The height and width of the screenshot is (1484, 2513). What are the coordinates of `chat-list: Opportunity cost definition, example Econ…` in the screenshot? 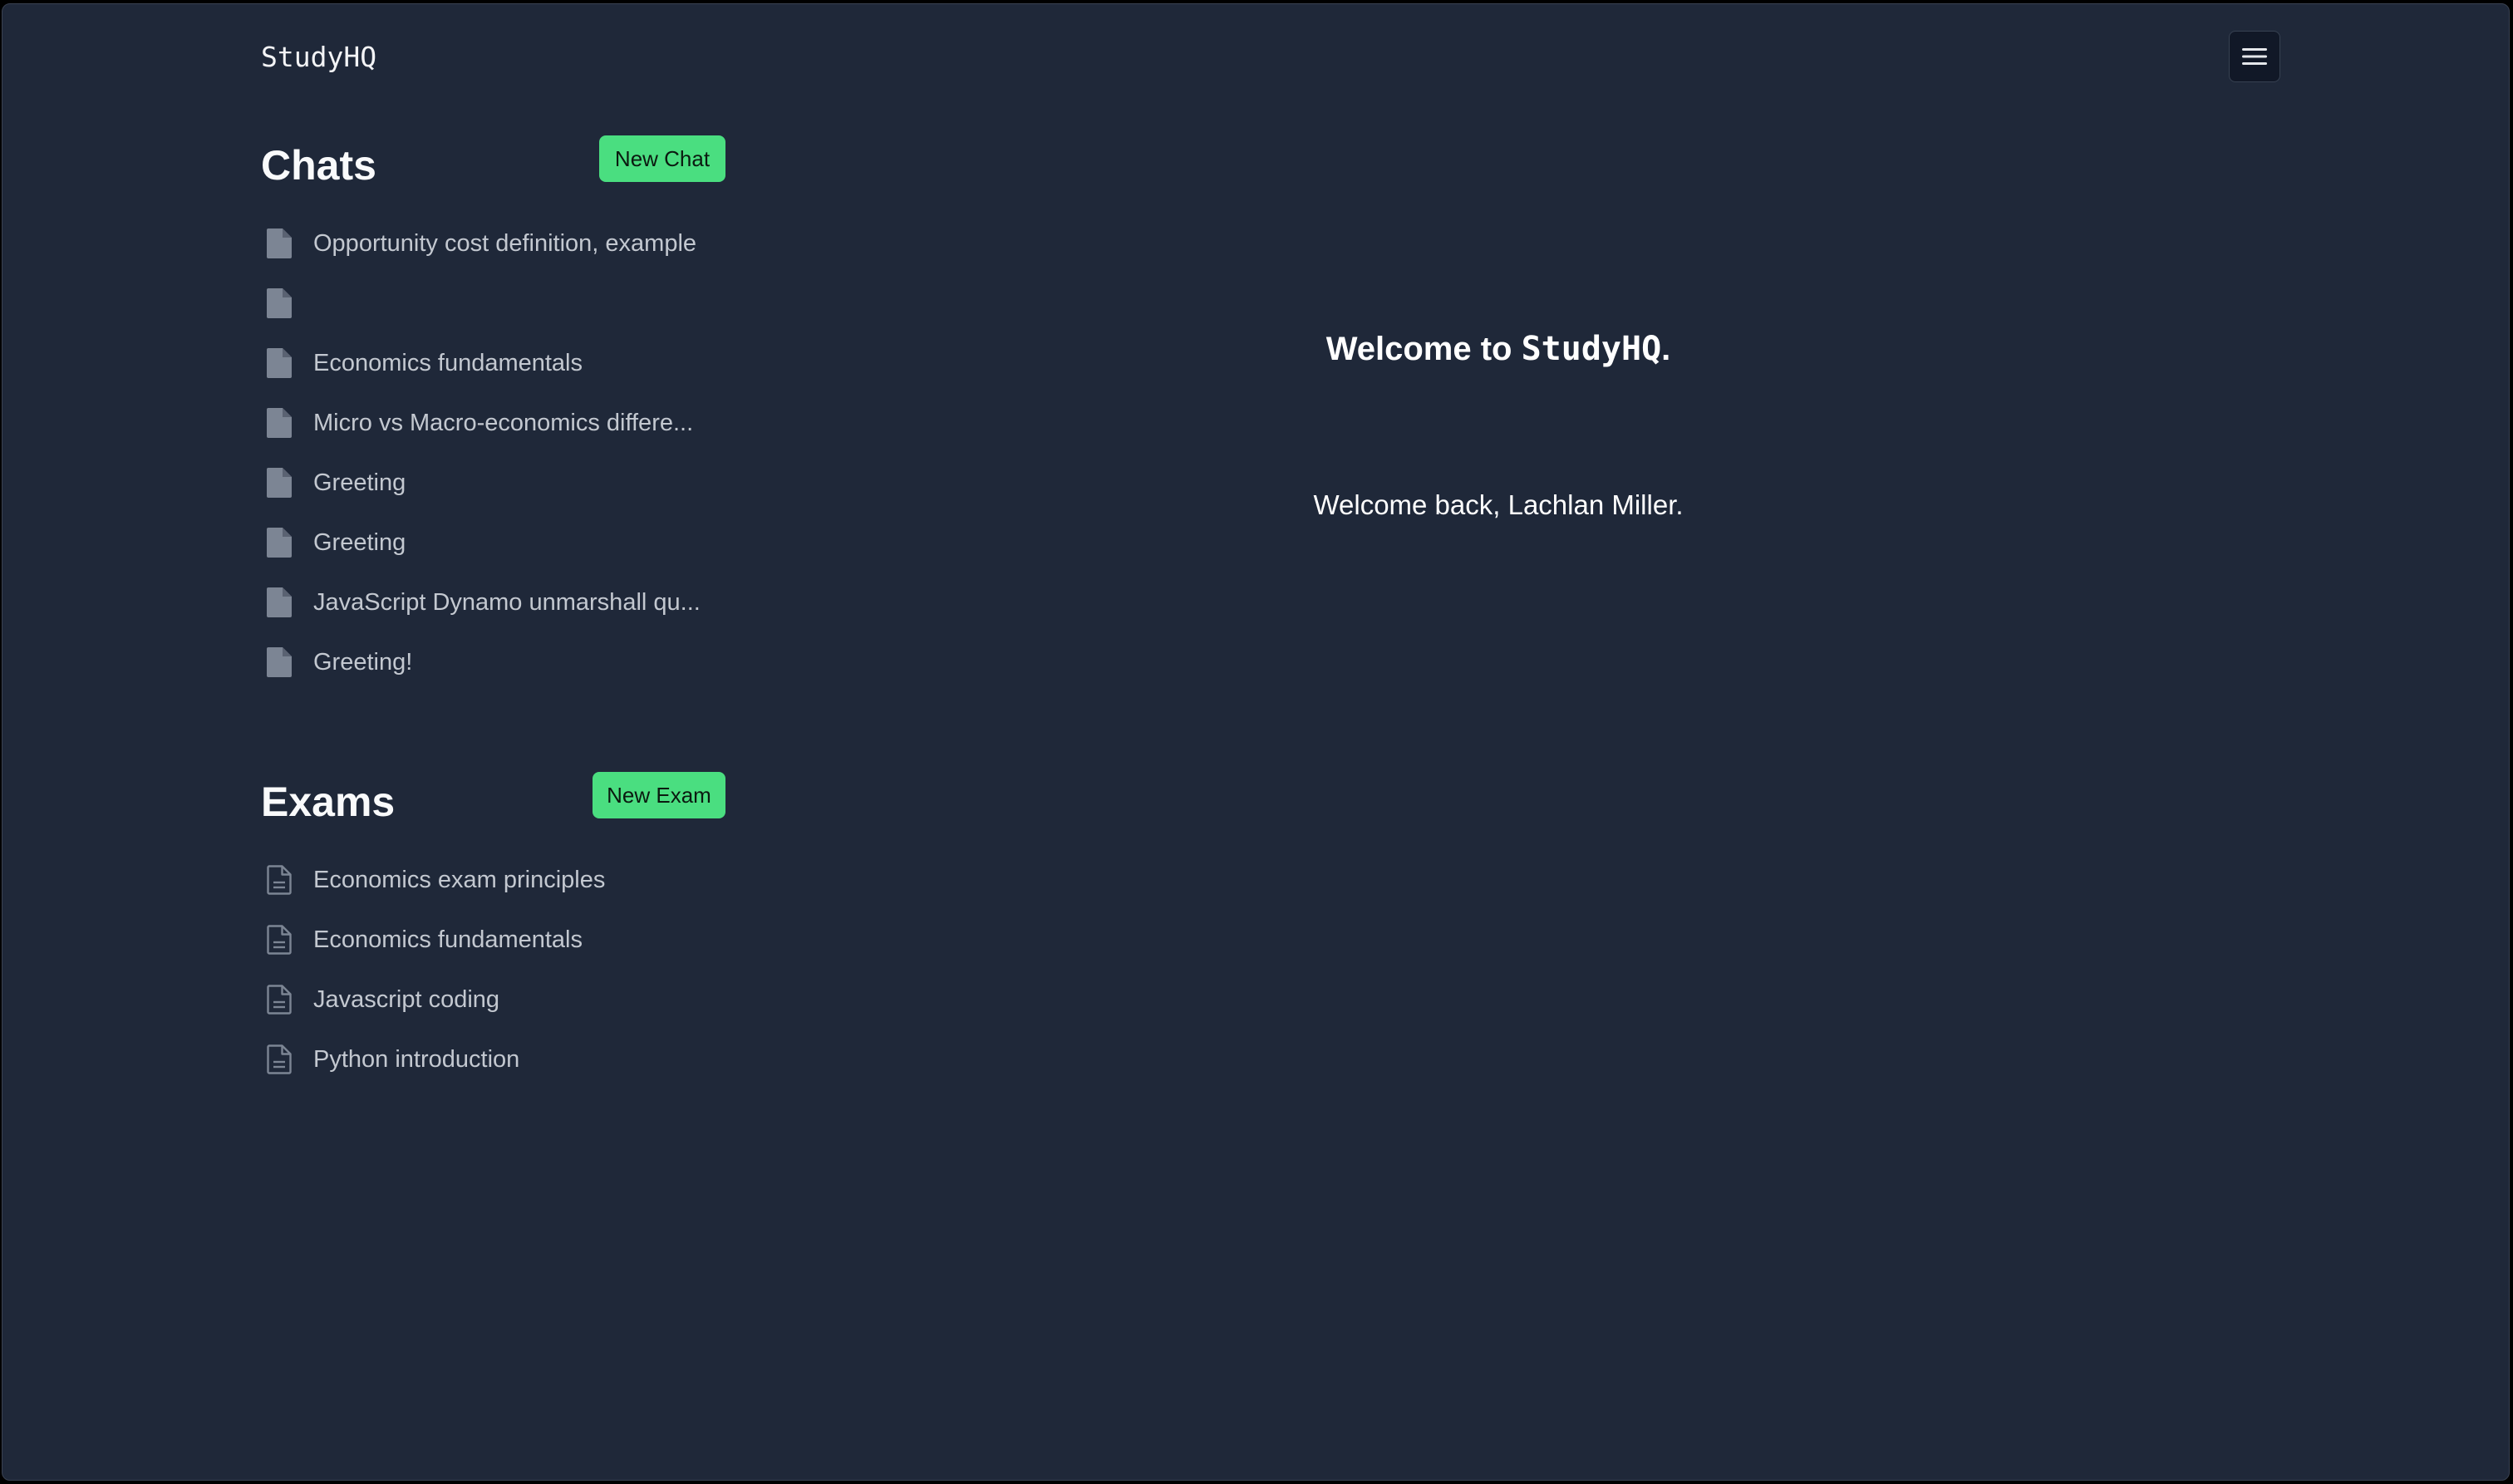 It's located at (484, 453).